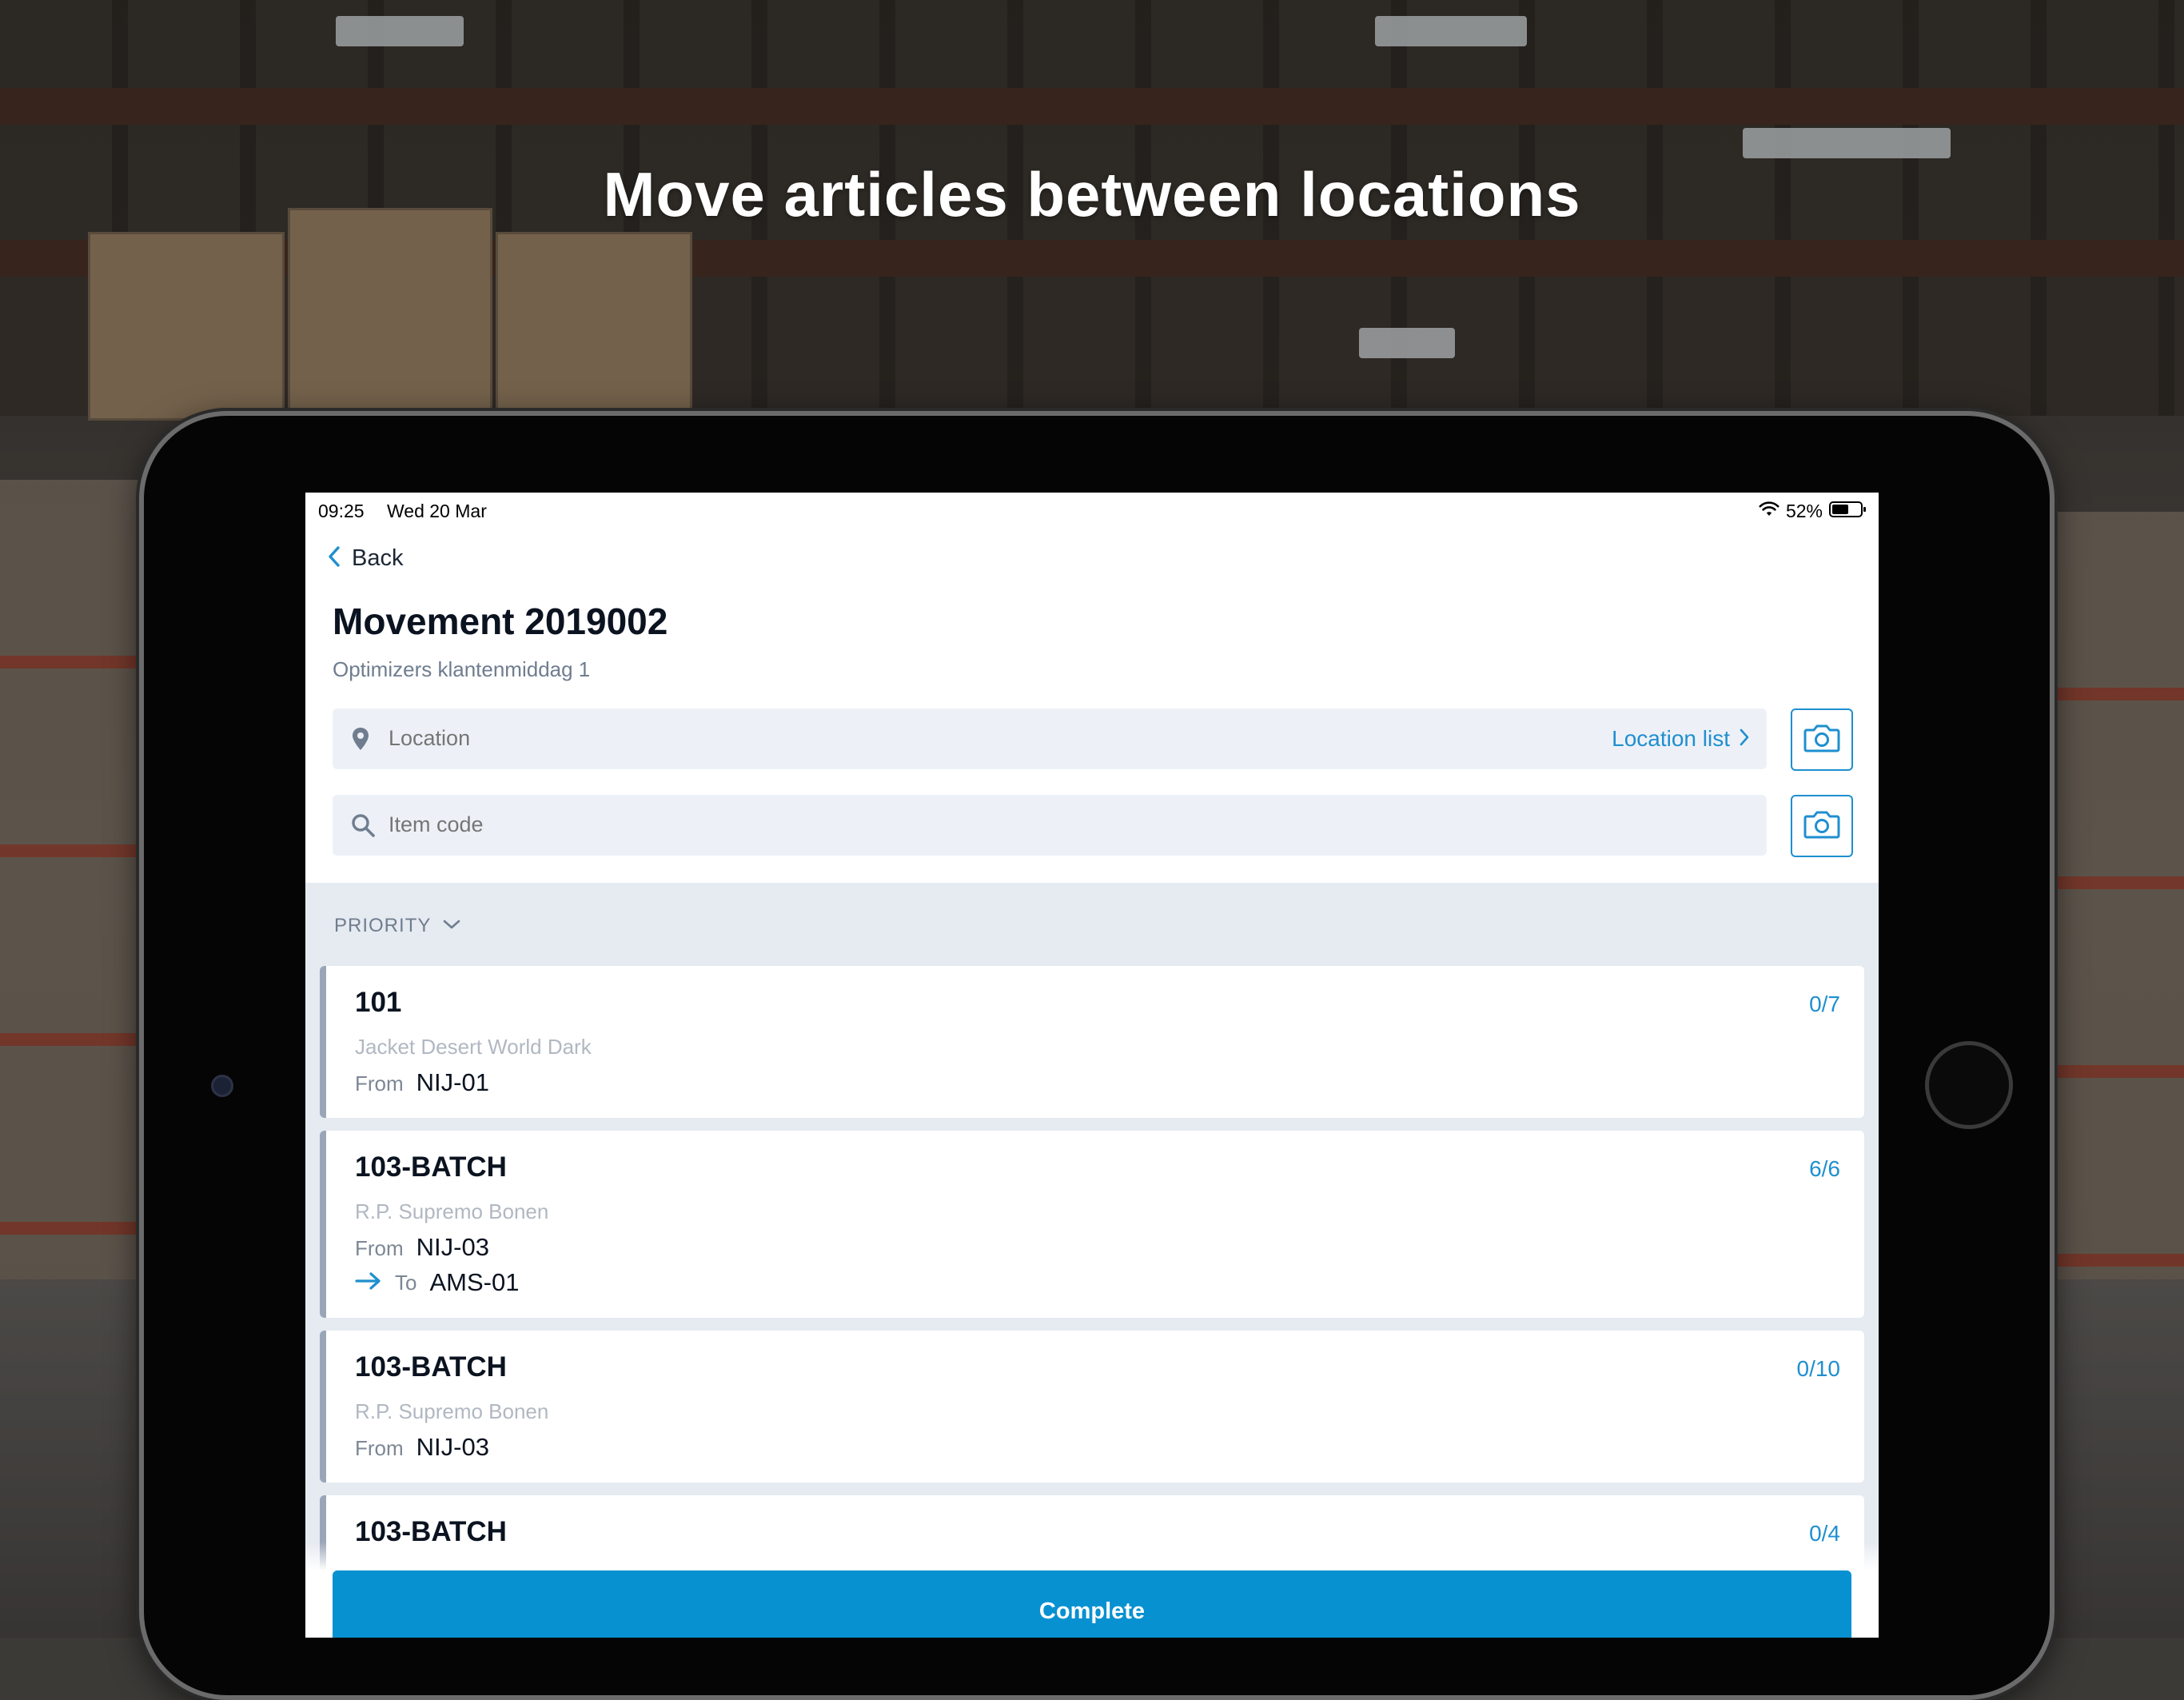 Image resolution: width=2184 pixels, height=1700 pixels. Describe the element at coordinates (868, 738) in the screenshot. I see `location-input` at that location.